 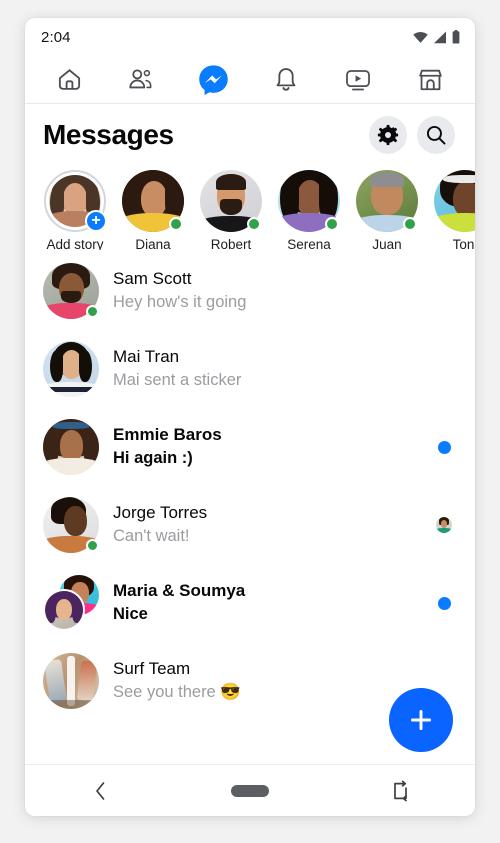 I want to click on people-icon, so click(x=140, y=79).